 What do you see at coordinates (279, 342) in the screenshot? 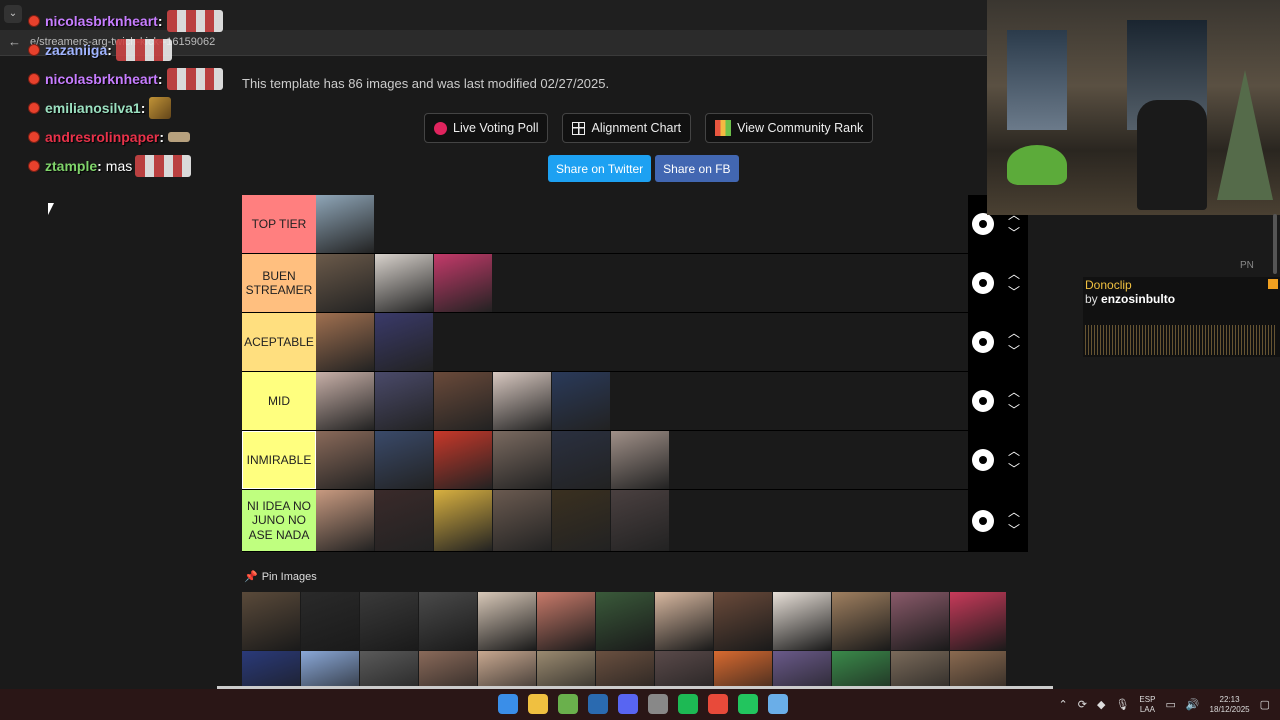
I see `tier-label: ACEPTABLE` at bounding box center [279, 342].